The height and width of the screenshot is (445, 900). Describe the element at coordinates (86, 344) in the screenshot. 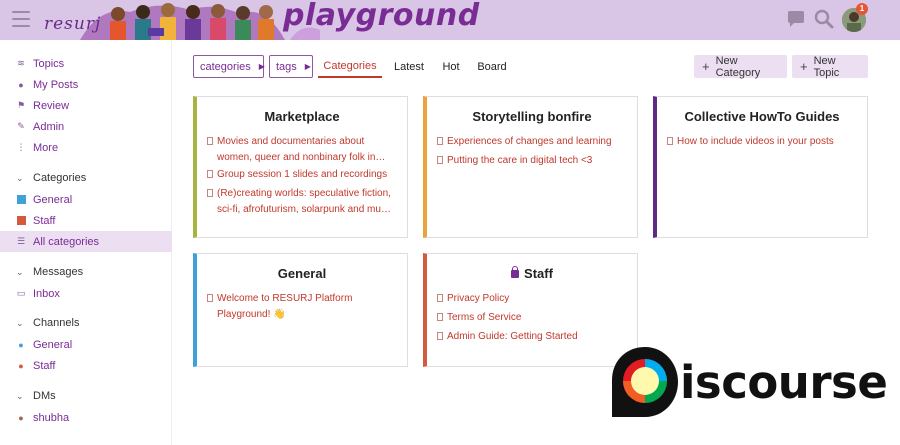

I see `sidebar-item-channel-general: ● General` at that location.